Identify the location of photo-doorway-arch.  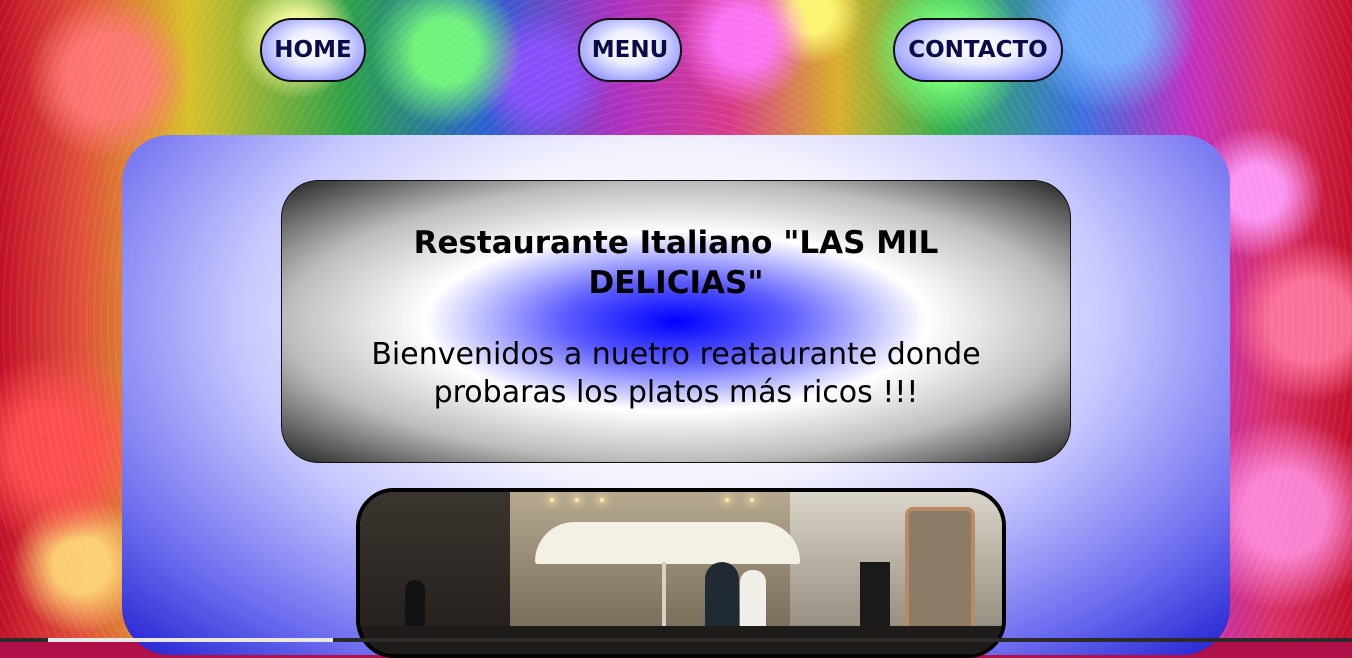
(722, 597).